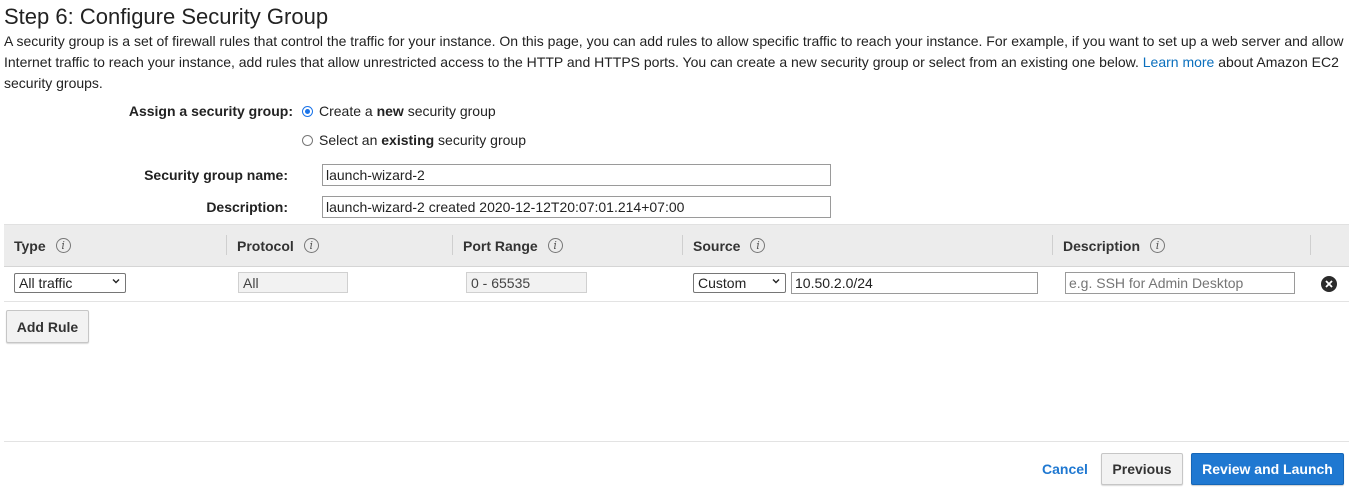  What do you see at coordinates (115, 245) in the screenshot?
I see `column-header-type: Type i` at bounding box center [115, 245].